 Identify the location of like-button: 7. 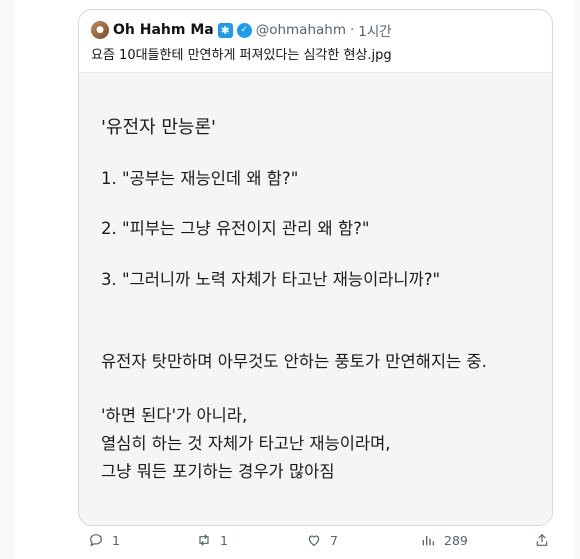
(322, 540).